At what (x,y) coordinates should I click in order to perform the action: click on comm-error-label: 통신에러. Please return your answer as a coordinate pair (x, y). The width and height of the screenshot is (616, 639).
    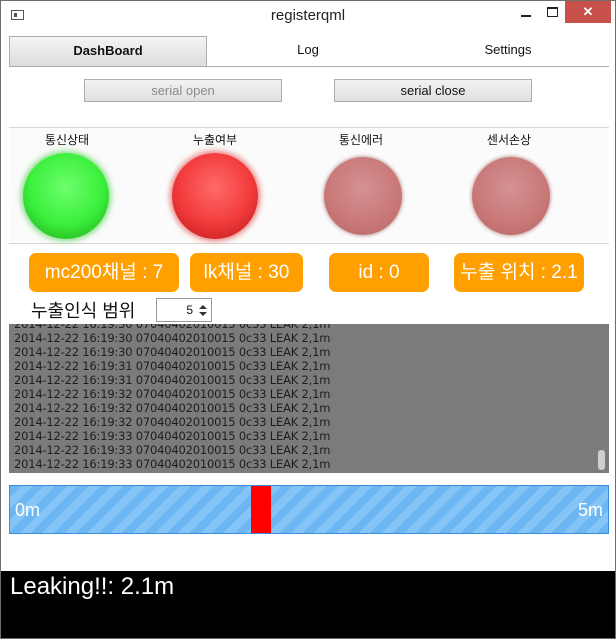
    Looking at the image, I should click on (361, 140).